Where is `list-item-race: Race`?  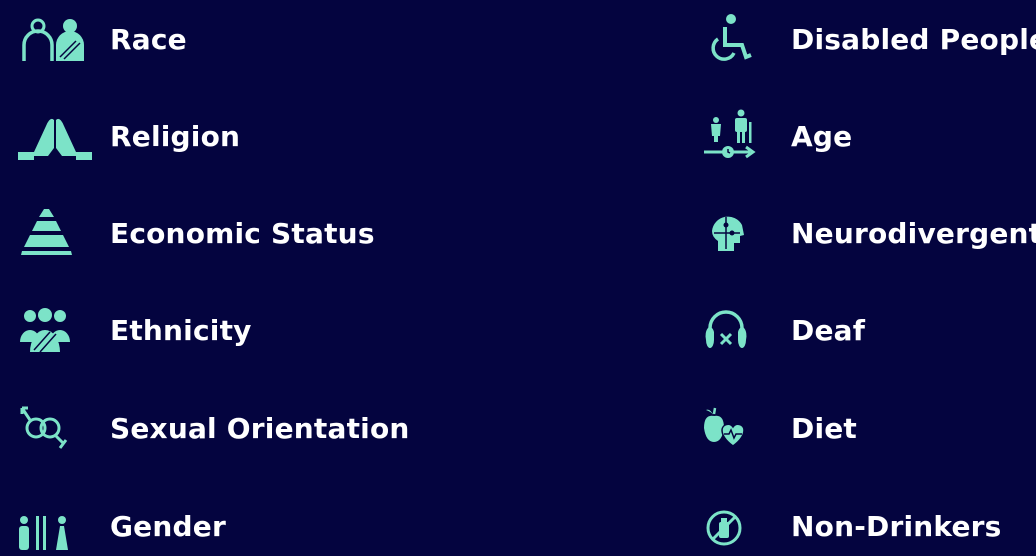
list-item-race: Race is located at coordinates (101, 39).